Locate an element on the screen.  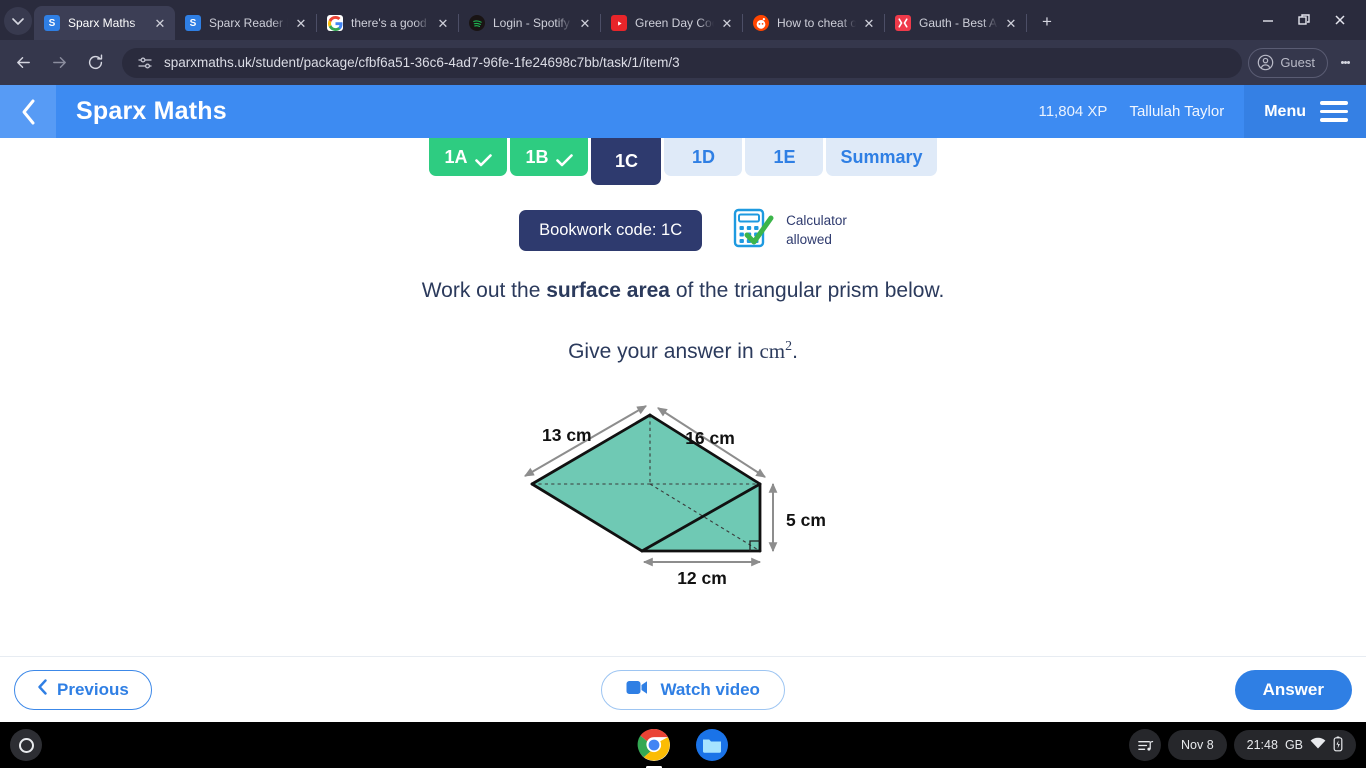
task-tab-summary: Summary is located at coordinates (881, 157).